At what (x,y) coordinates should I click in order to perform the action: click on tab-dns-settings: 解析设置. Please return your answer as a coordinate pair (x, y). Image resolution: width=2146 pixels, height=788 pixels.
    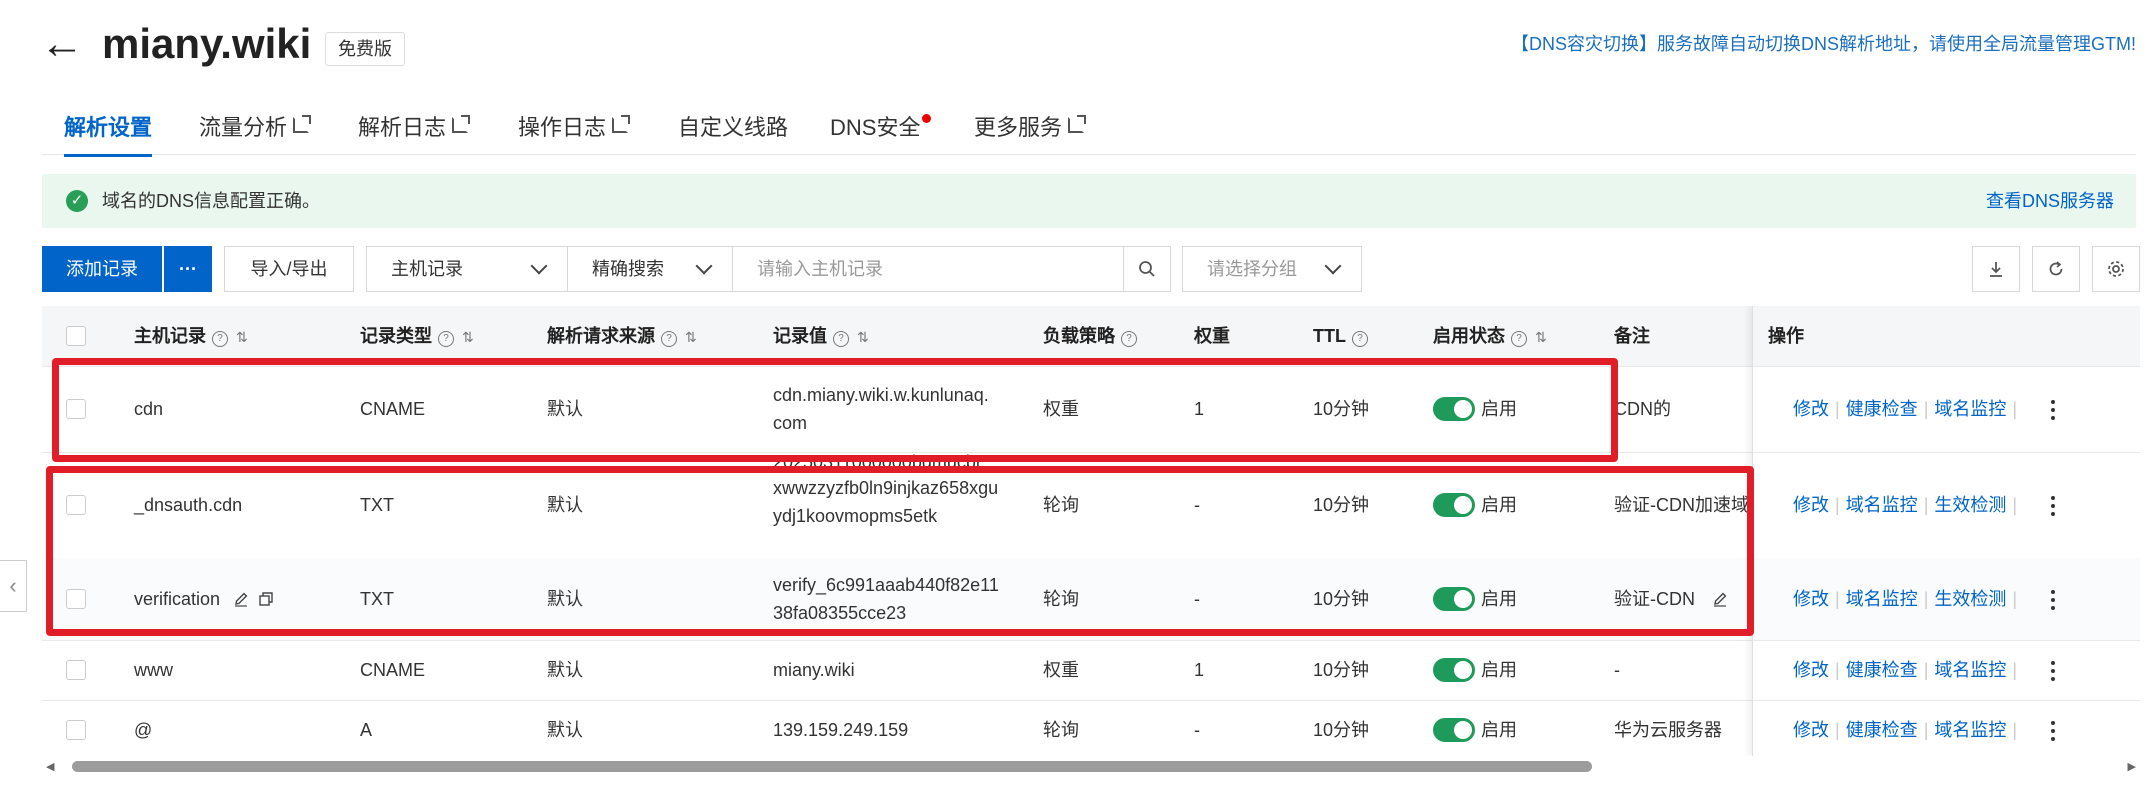
    Looking at the image, I should click on (108, 132).